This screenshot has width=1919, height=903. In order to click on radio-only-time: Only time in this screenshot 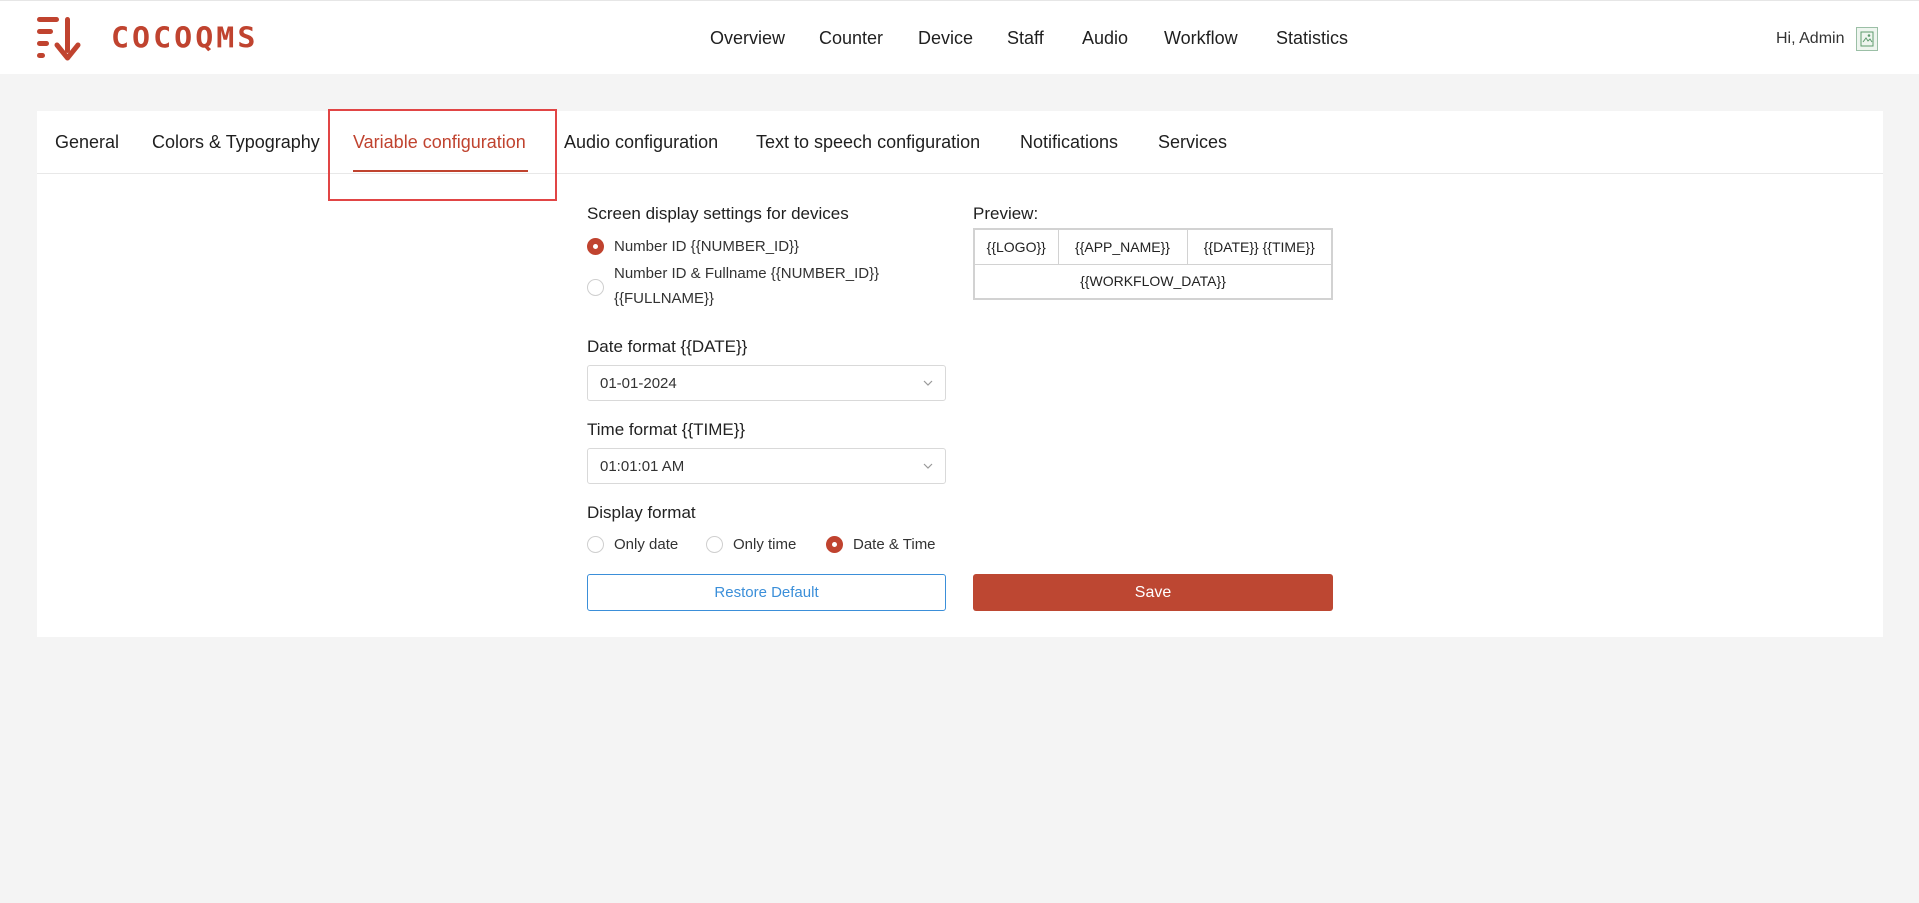, I will do `click(751, 546)`.